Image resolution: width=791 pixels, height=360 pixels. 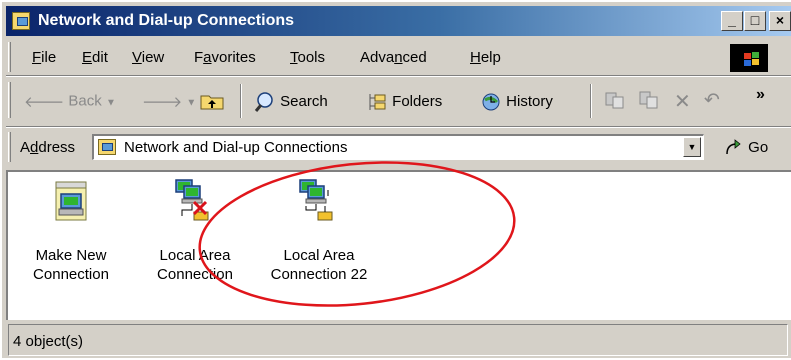 I want to click on status-bar: 4 object(s), so click(x=398, y=341).